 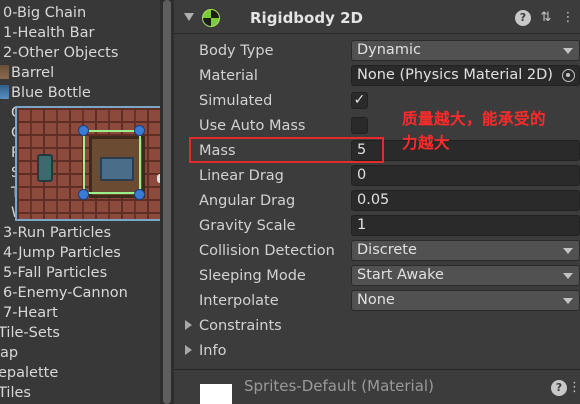 I want to click on collapse-arrow-icon, so click(x=189, y=17).